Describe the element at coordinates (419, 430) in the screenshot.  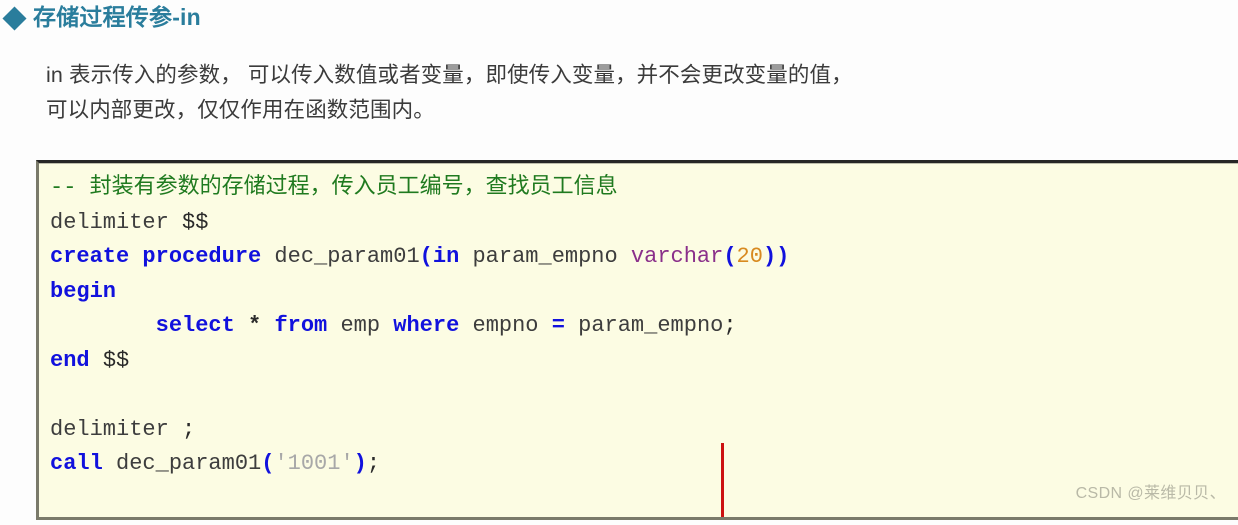
I see `line-delimiter-semicolon: delimiter ;` at that location.